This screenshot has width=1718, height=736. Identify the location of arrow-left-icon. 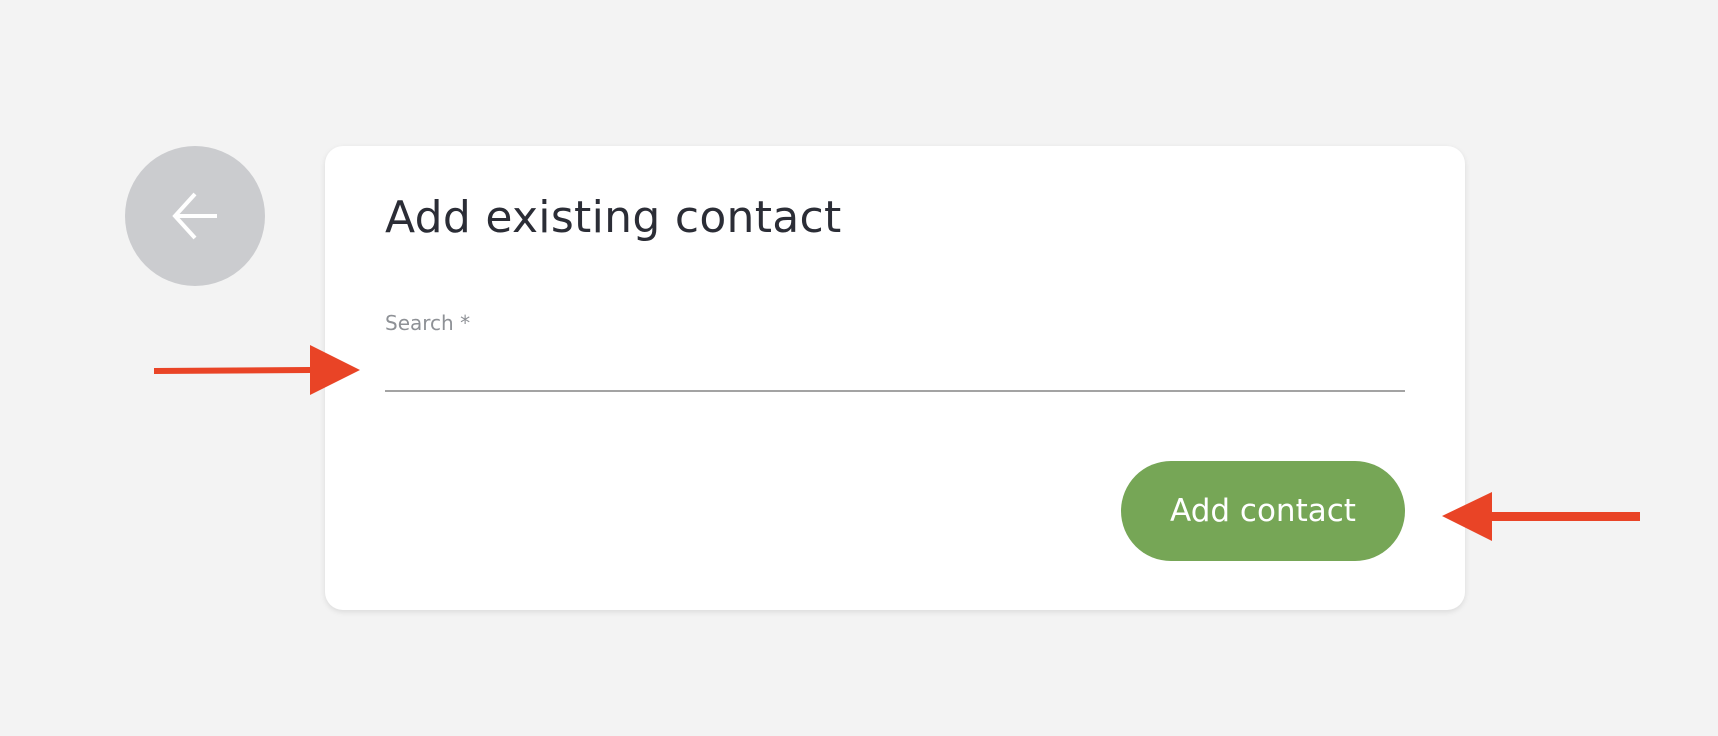
(194, 216).